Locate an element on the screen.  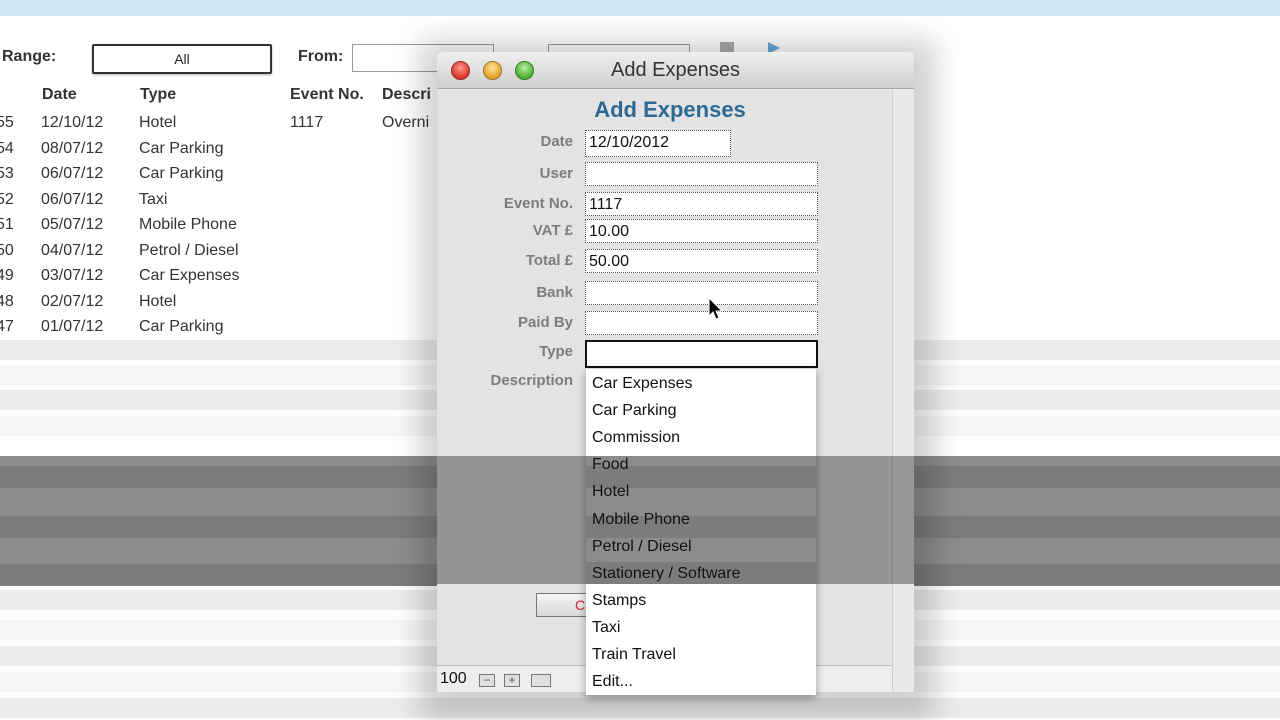
paid-by-field is located at coordinates (701, 323).